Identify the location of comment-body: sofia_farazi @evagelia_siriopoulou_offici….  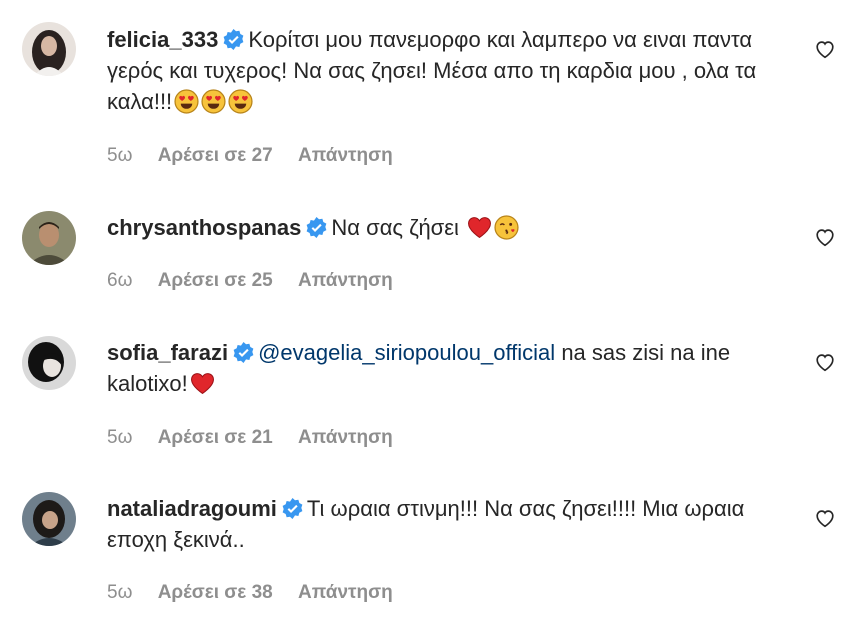
(452, 368).